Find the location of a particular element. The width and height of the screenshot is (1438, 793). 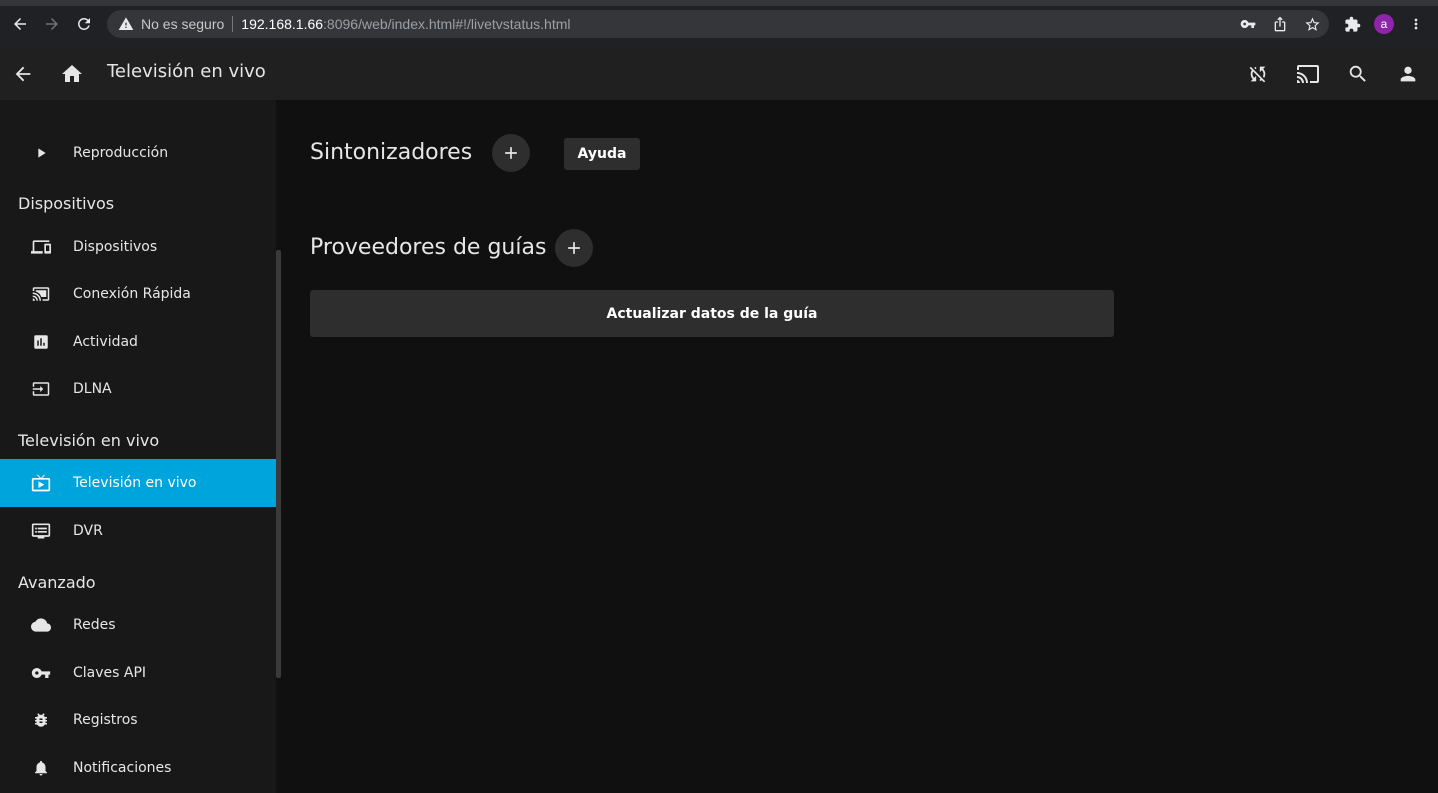

cloud-icon is located at coordinates (41, 625).